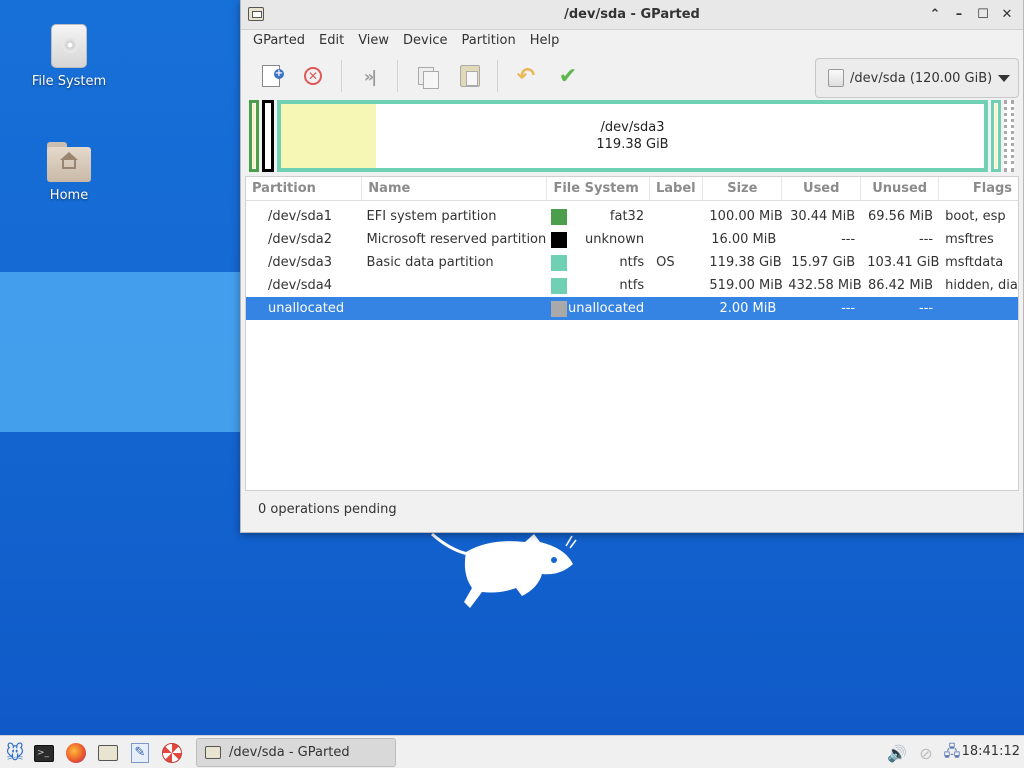 This screenshot has width=1024, height=768. I want to click on menu-device: Device, so click(425, 41).